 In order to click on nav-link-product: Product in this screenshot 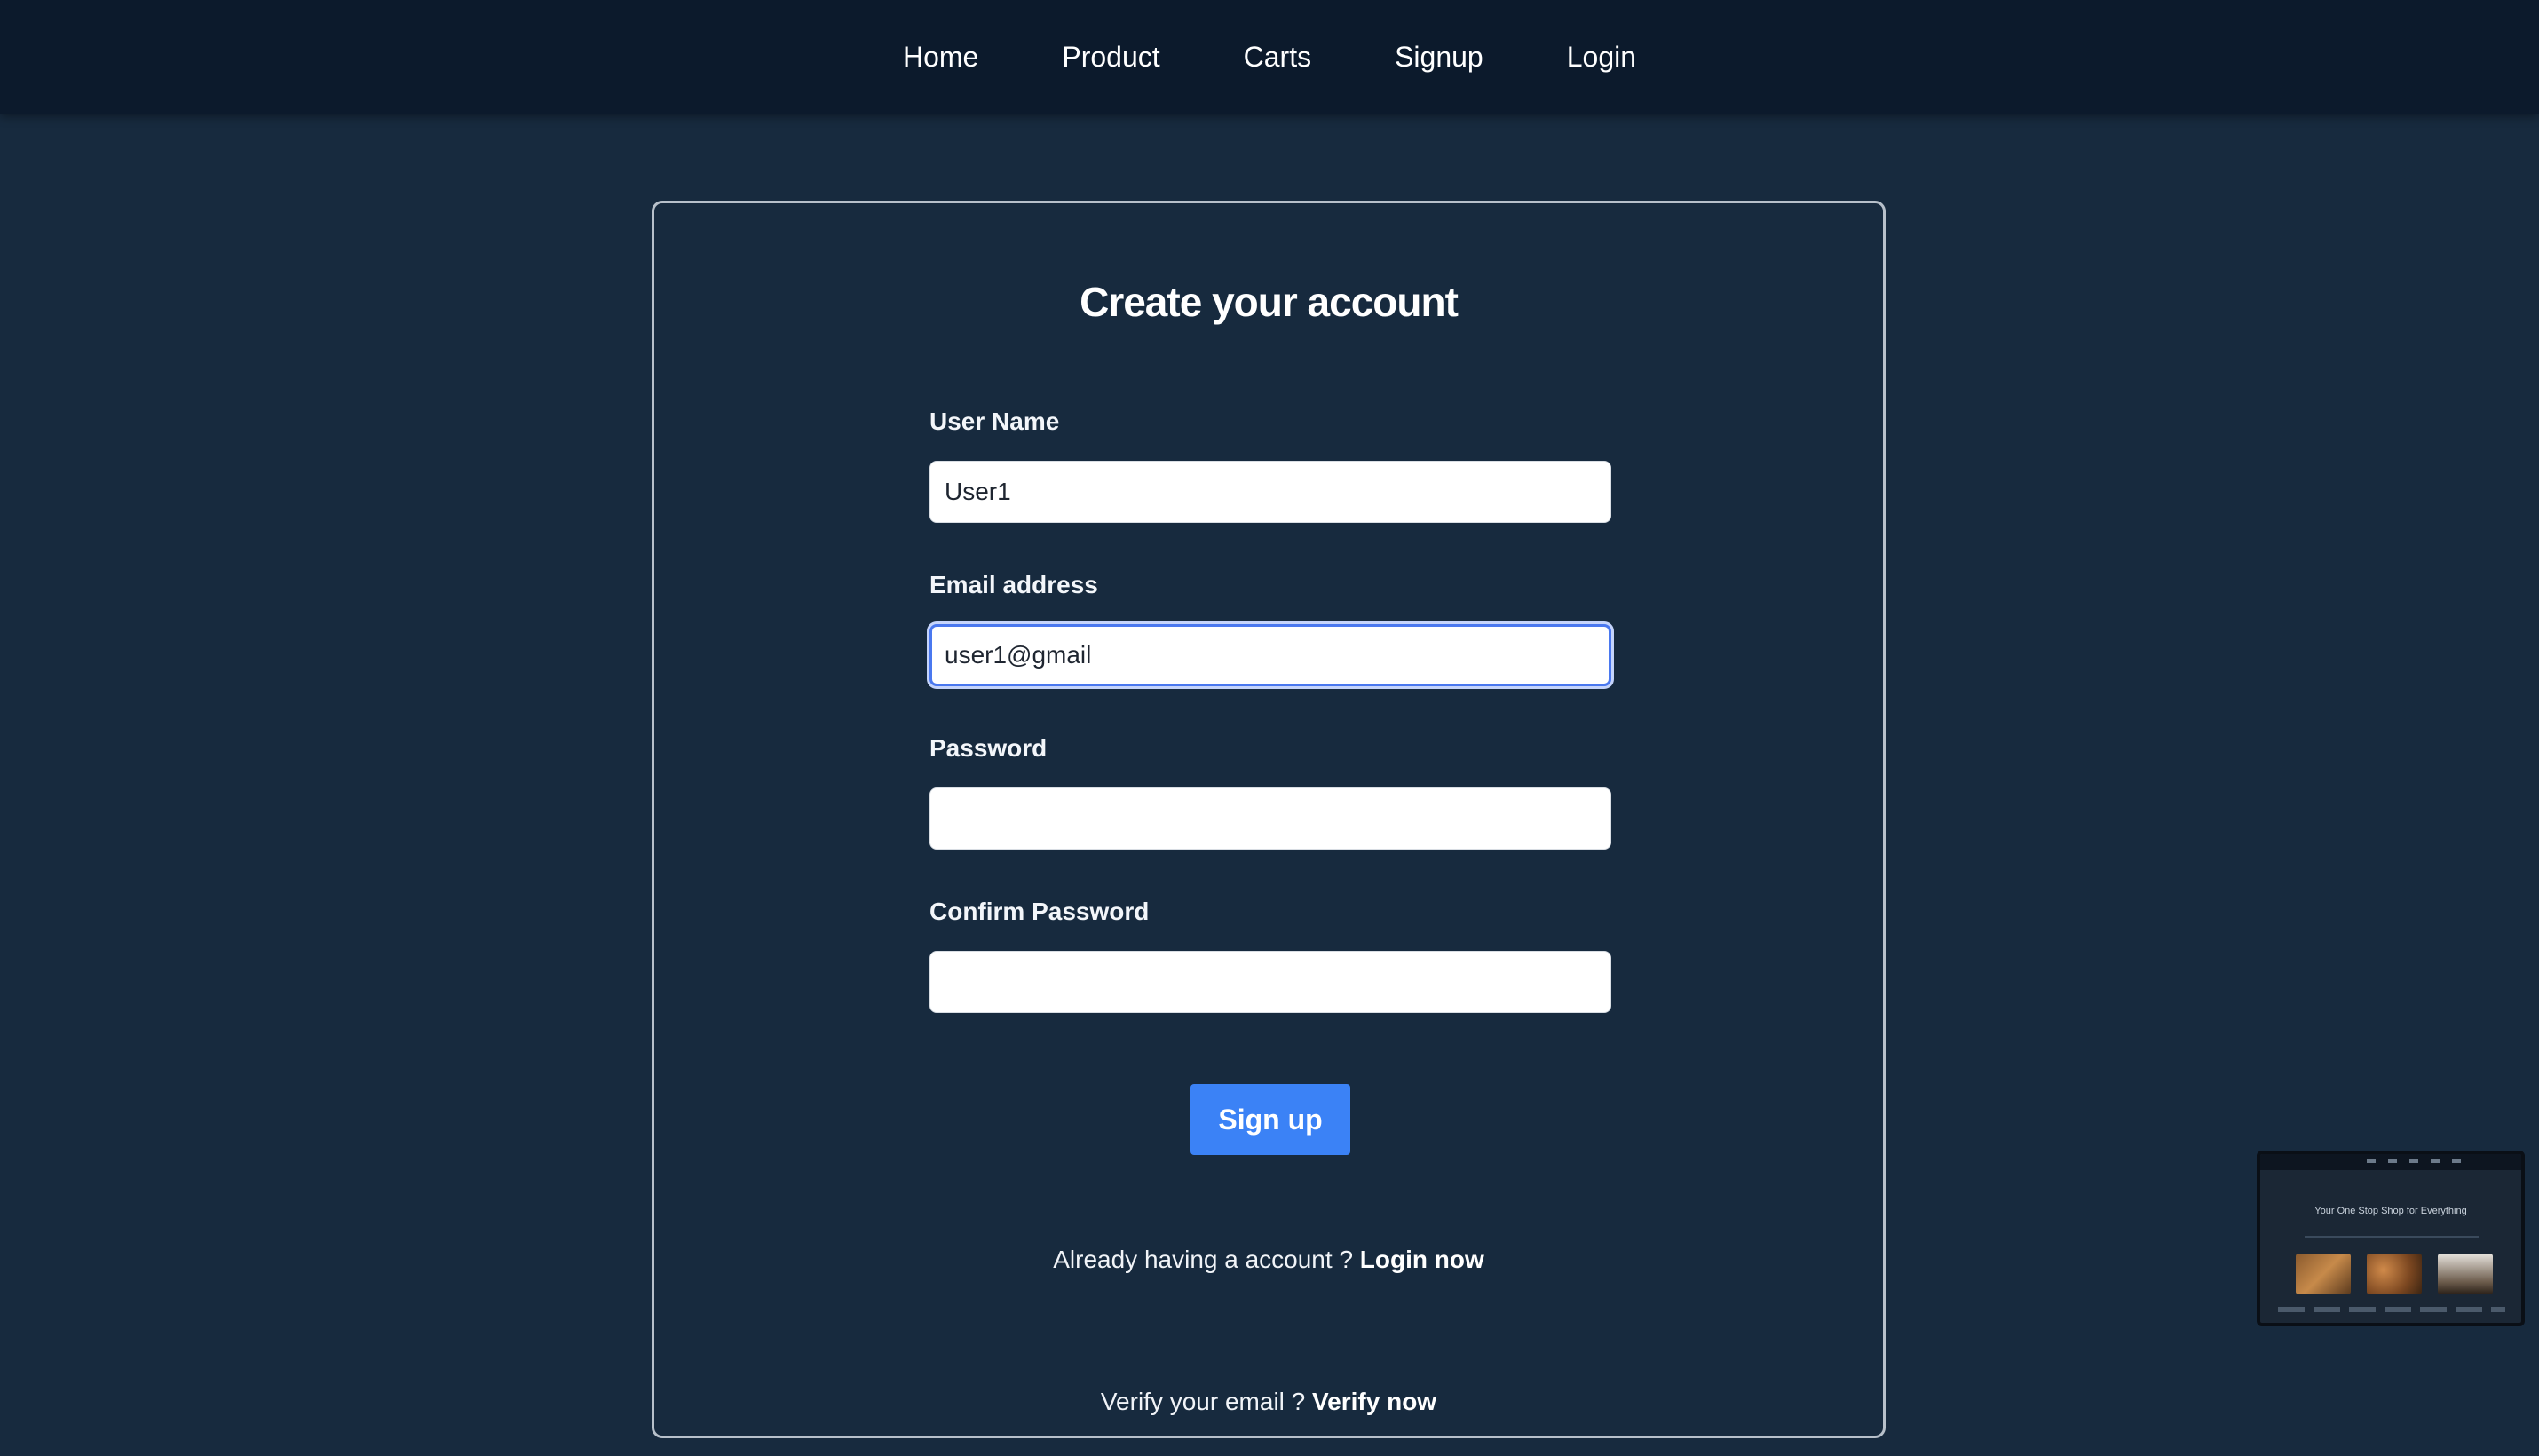, I will do `click(1110, 57)`.